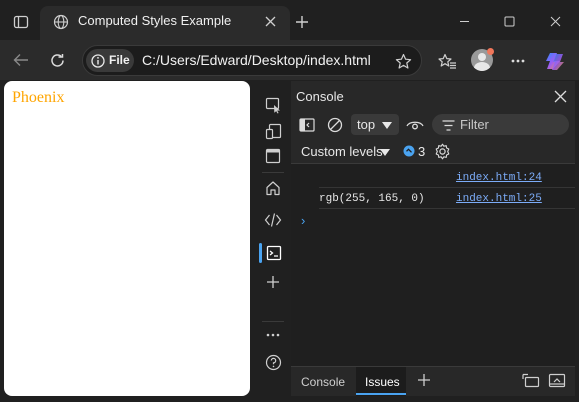  I want to click on devtools-close-icon, so click(560, 96).